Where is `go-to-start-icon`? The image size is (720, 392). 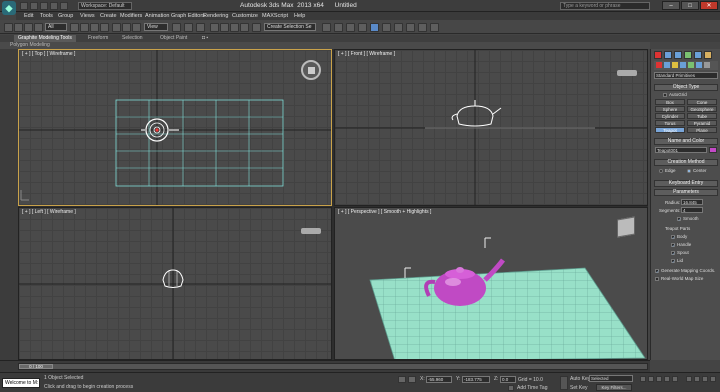
go-to-start-icon is located at coordinates (643, 379).